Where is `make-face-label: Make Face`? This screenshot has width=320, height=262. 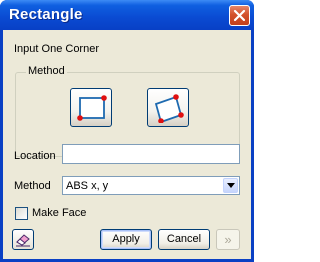 make-face-label: Make Face is located at coordinates (59, 213).